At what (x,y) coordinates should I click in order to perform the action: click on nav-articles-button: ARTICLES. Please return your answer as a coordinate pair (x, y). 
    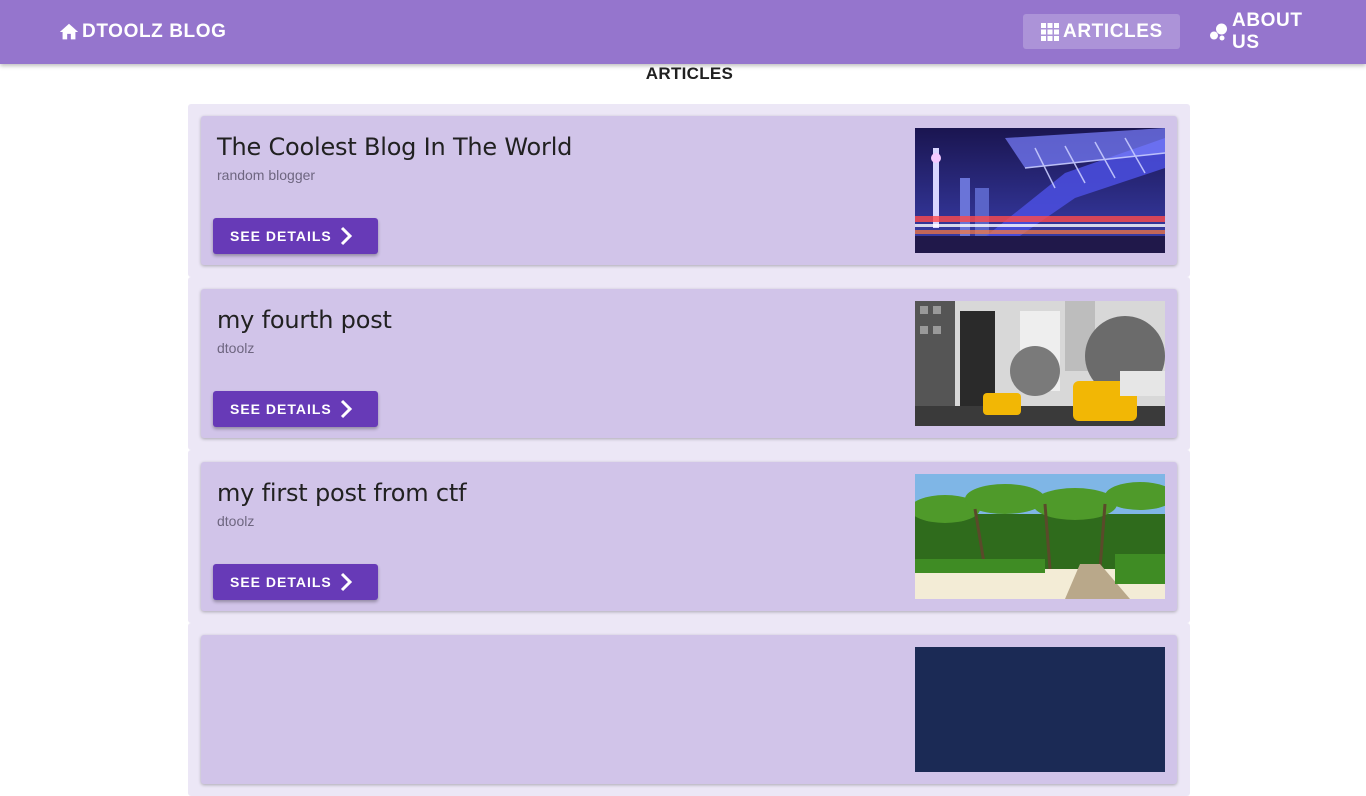
    Looking at the image, I should click on (1101, 31).